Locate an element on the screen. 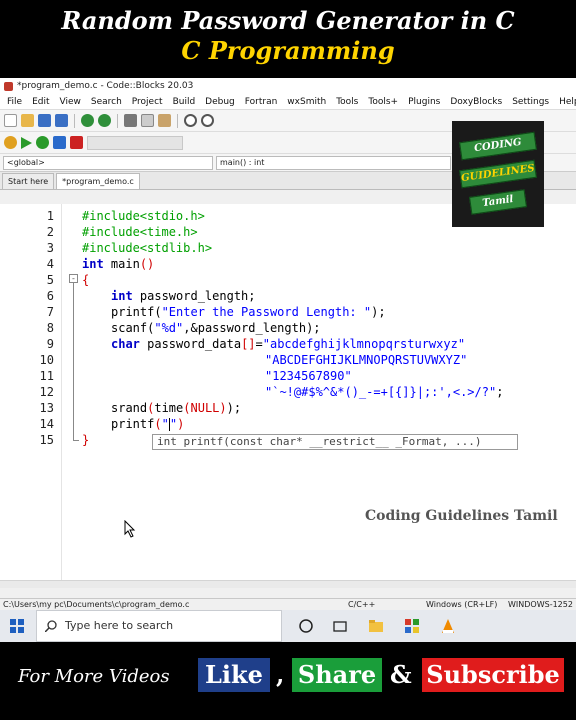 Image resolution: width=576 pixels, height=720 pixels. horizontal-scrollbar is located at coordinates (288, 584).